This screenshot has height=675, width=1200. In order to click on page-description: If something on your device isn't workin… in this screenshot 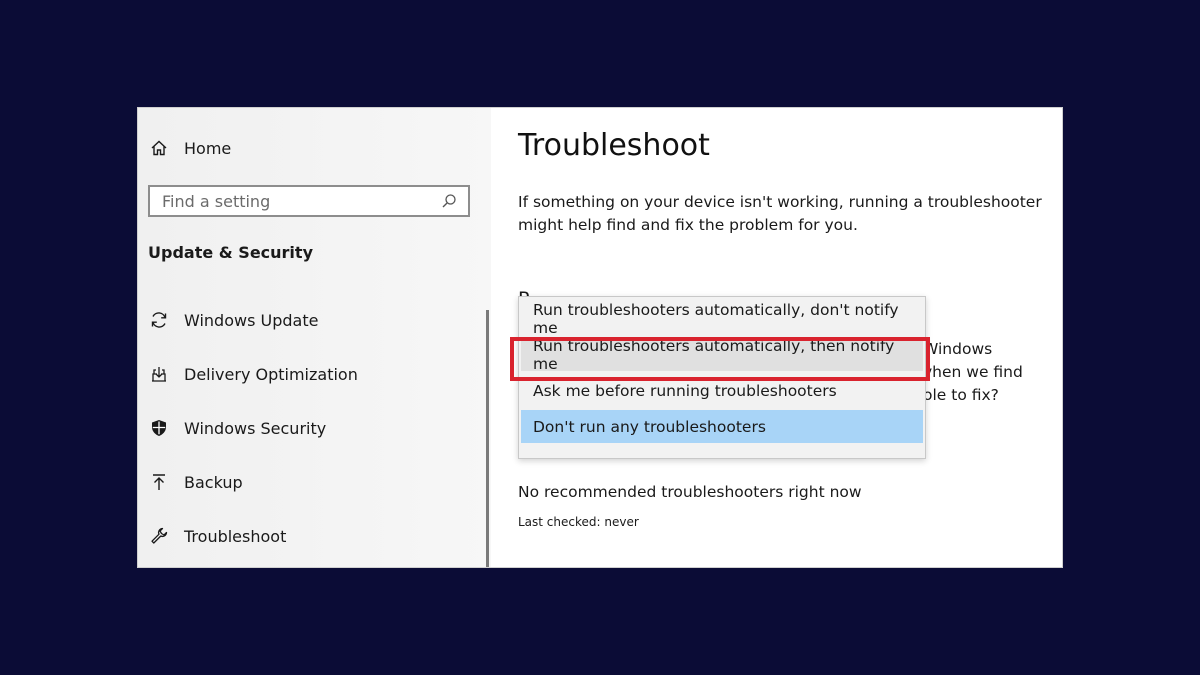, I will do `click(780, 213)`.